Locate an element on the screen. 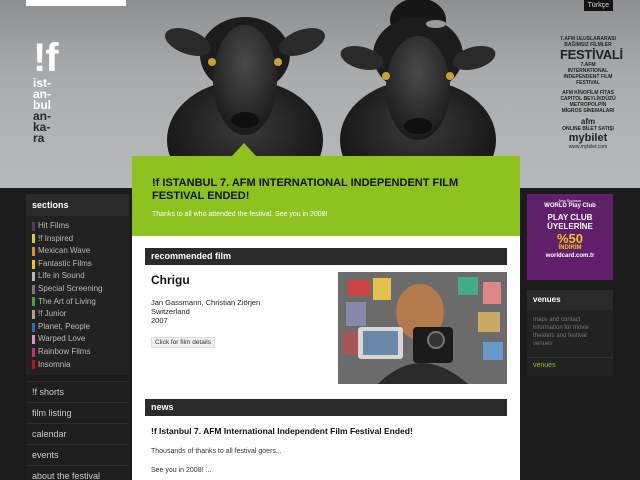 The width and height of the screenshot is (640, 480). ad-brand: WORLD Play Club is located at coordinates (570, 206).